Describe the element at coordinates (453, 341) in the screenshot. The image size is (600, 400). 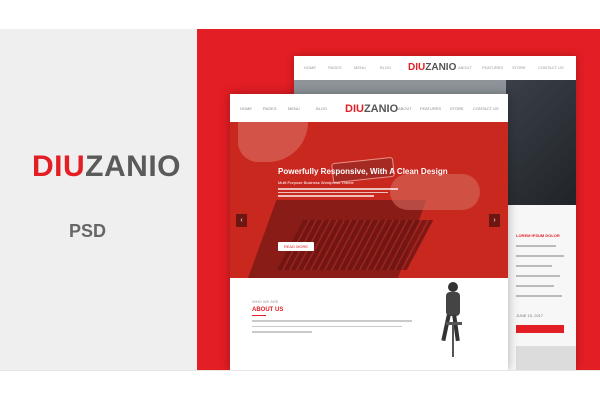
I see `person-stool-leg` at that location.